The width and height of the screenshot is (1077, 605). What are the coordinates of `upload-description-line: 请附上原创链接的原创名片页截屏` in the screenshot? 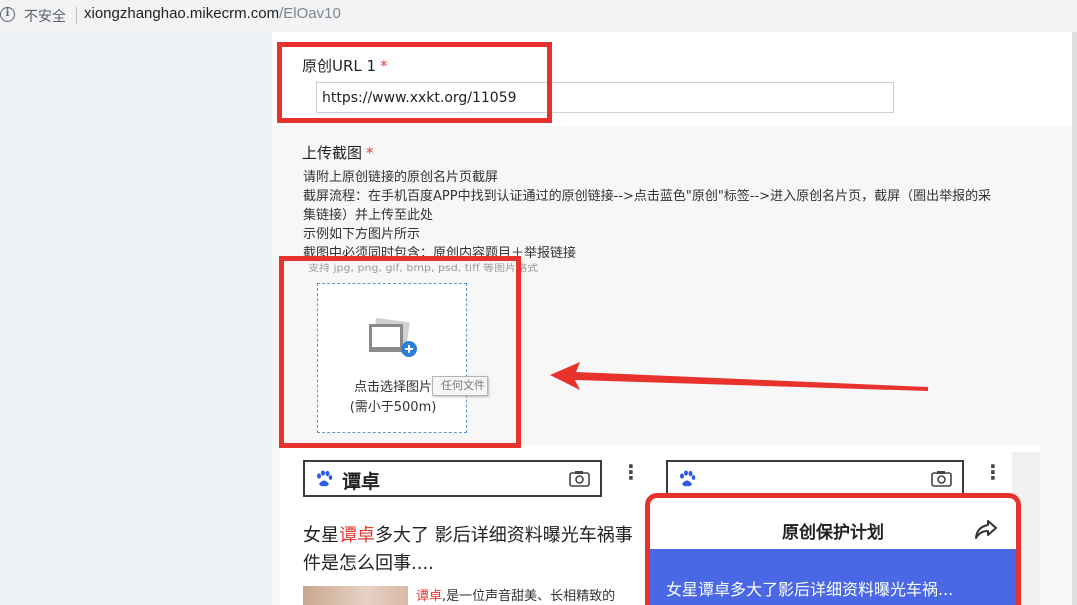 It's located at (401, 177).